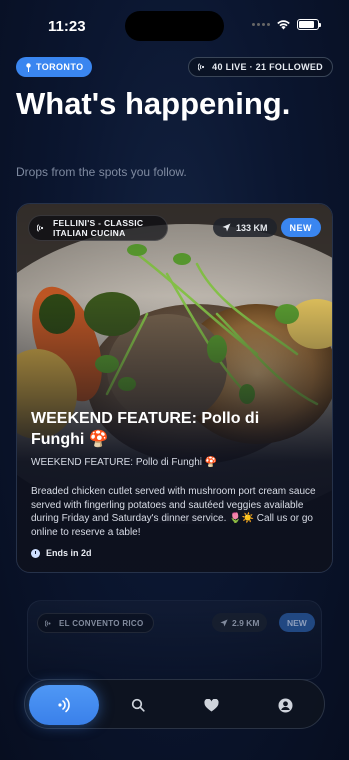 The width and height of the screenshot is (349, 760). I want to click on city-label: TORONTO, so click(60, 67).